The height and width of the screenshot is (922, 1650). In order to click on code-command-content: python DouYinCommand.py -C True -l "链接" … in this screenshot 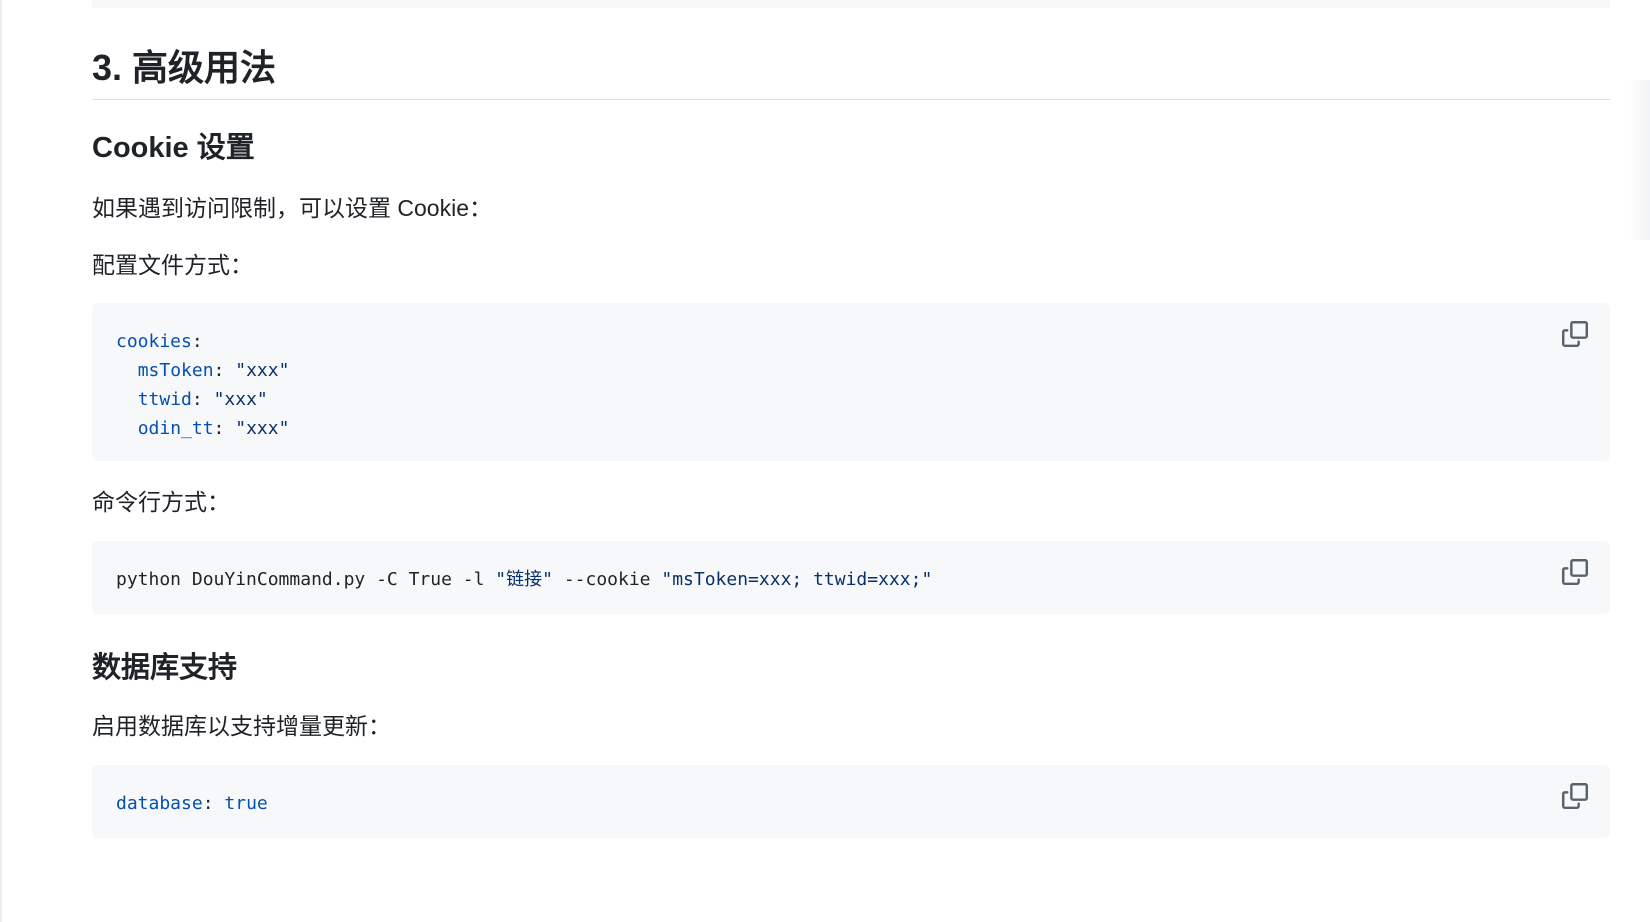, I will do `click(851, 579)`.